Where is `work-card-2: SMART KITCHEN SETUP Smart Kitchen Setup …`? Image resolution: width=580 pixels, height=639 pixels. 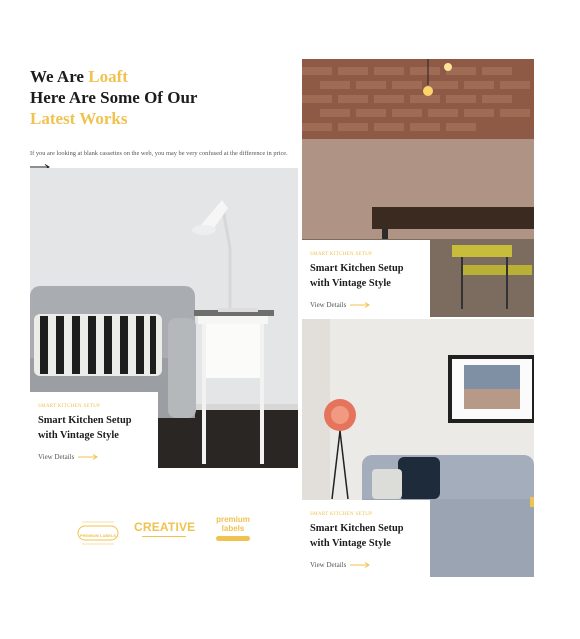
work-card-2: SMART KITCHEN SETUP Smart Kitchen Setup … is located at coordinates (366, 278).